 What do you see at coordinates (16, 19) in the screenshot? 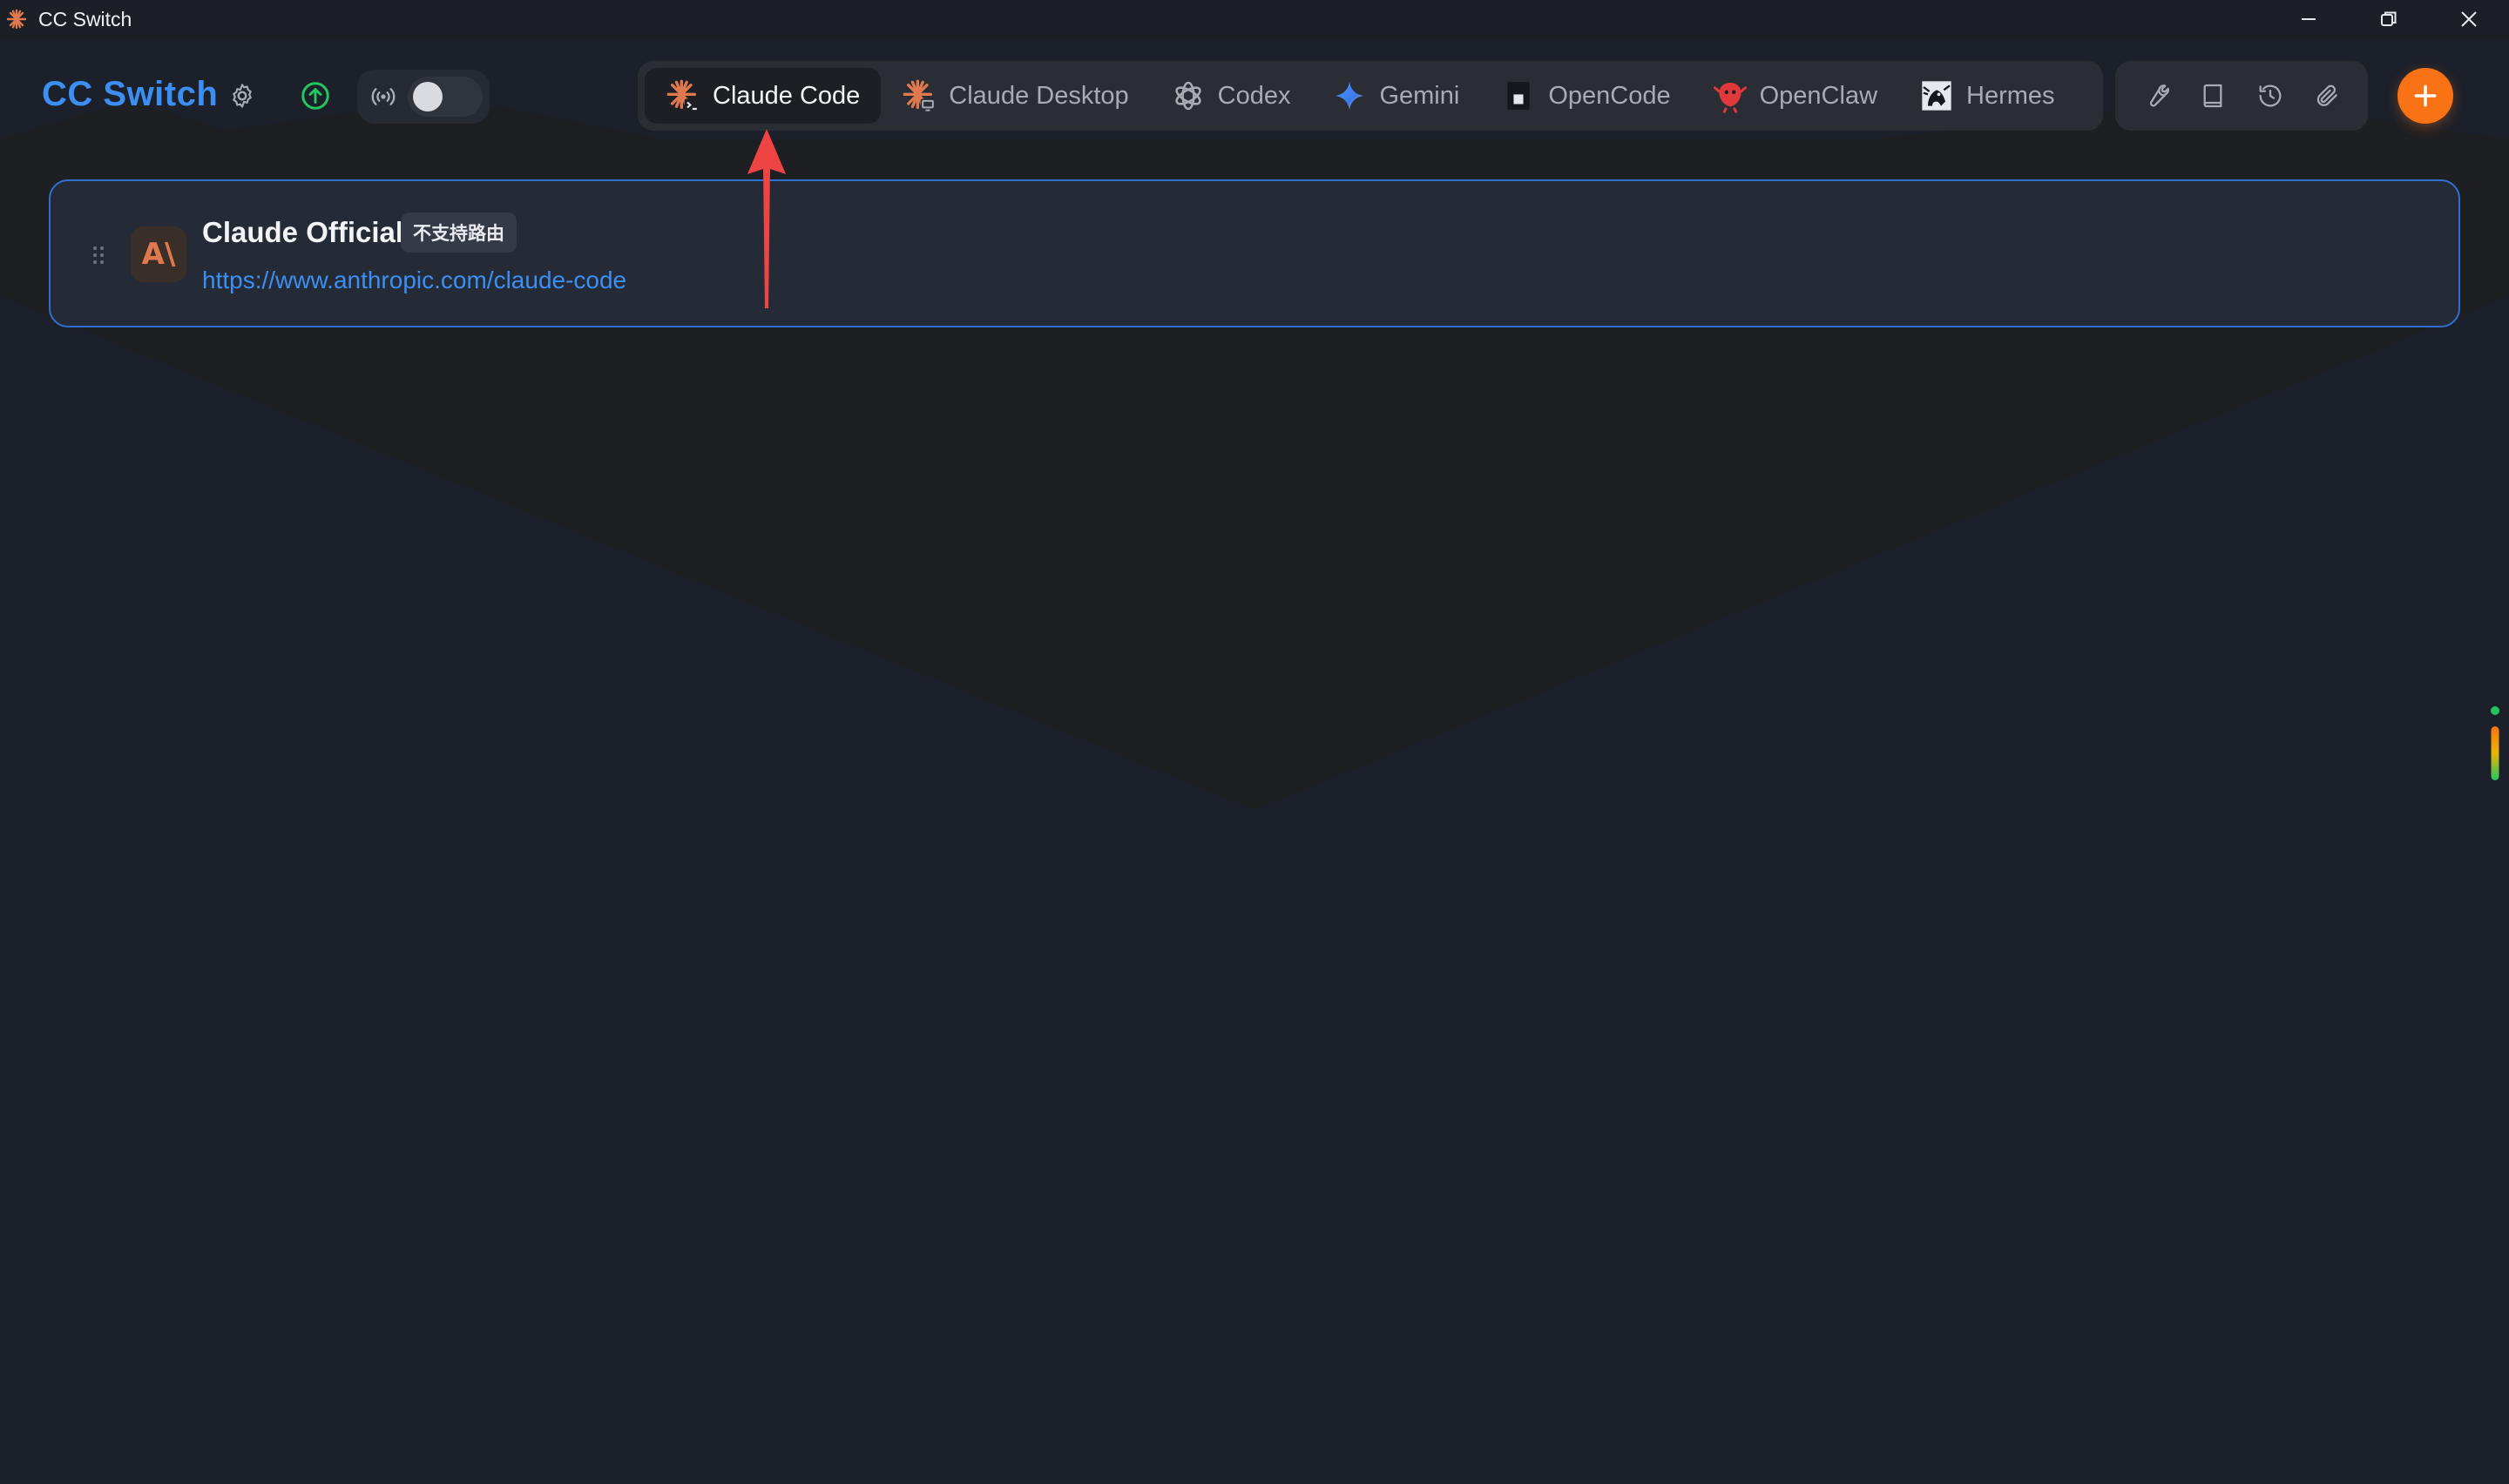
I see `app-logo-icon` at bounding box center [16, 19].